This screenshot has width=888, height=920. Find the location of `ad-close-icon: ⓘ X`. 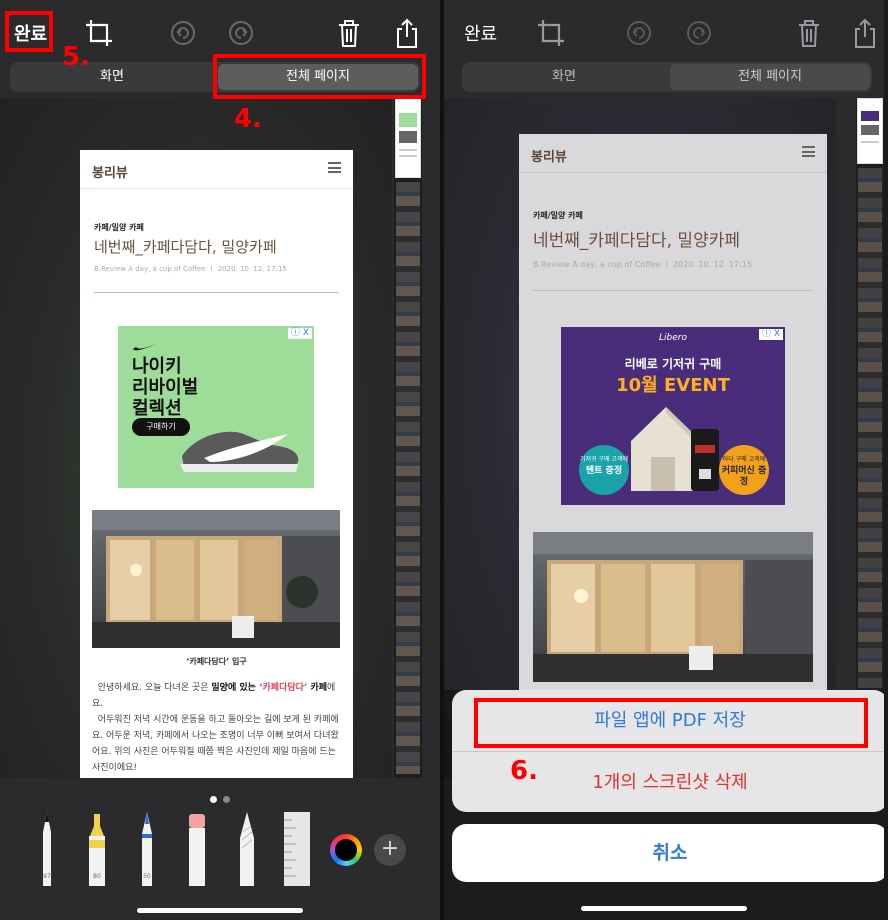

ad-close-icon: ⓘ X is located at coordinates (299, 333).